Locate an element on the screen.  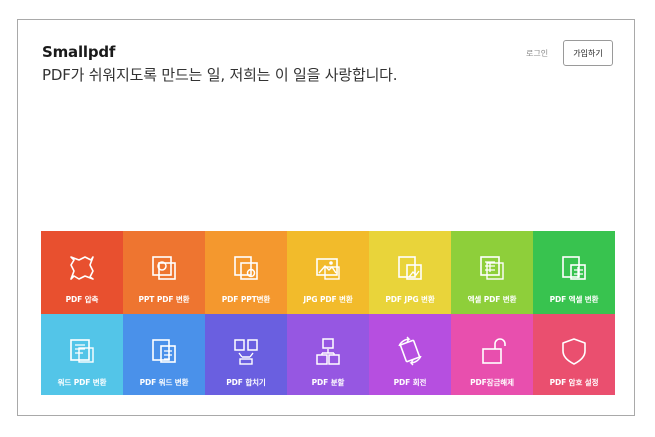
tool-label: JPG PDF 변환 is located at coordinates (328, 299).